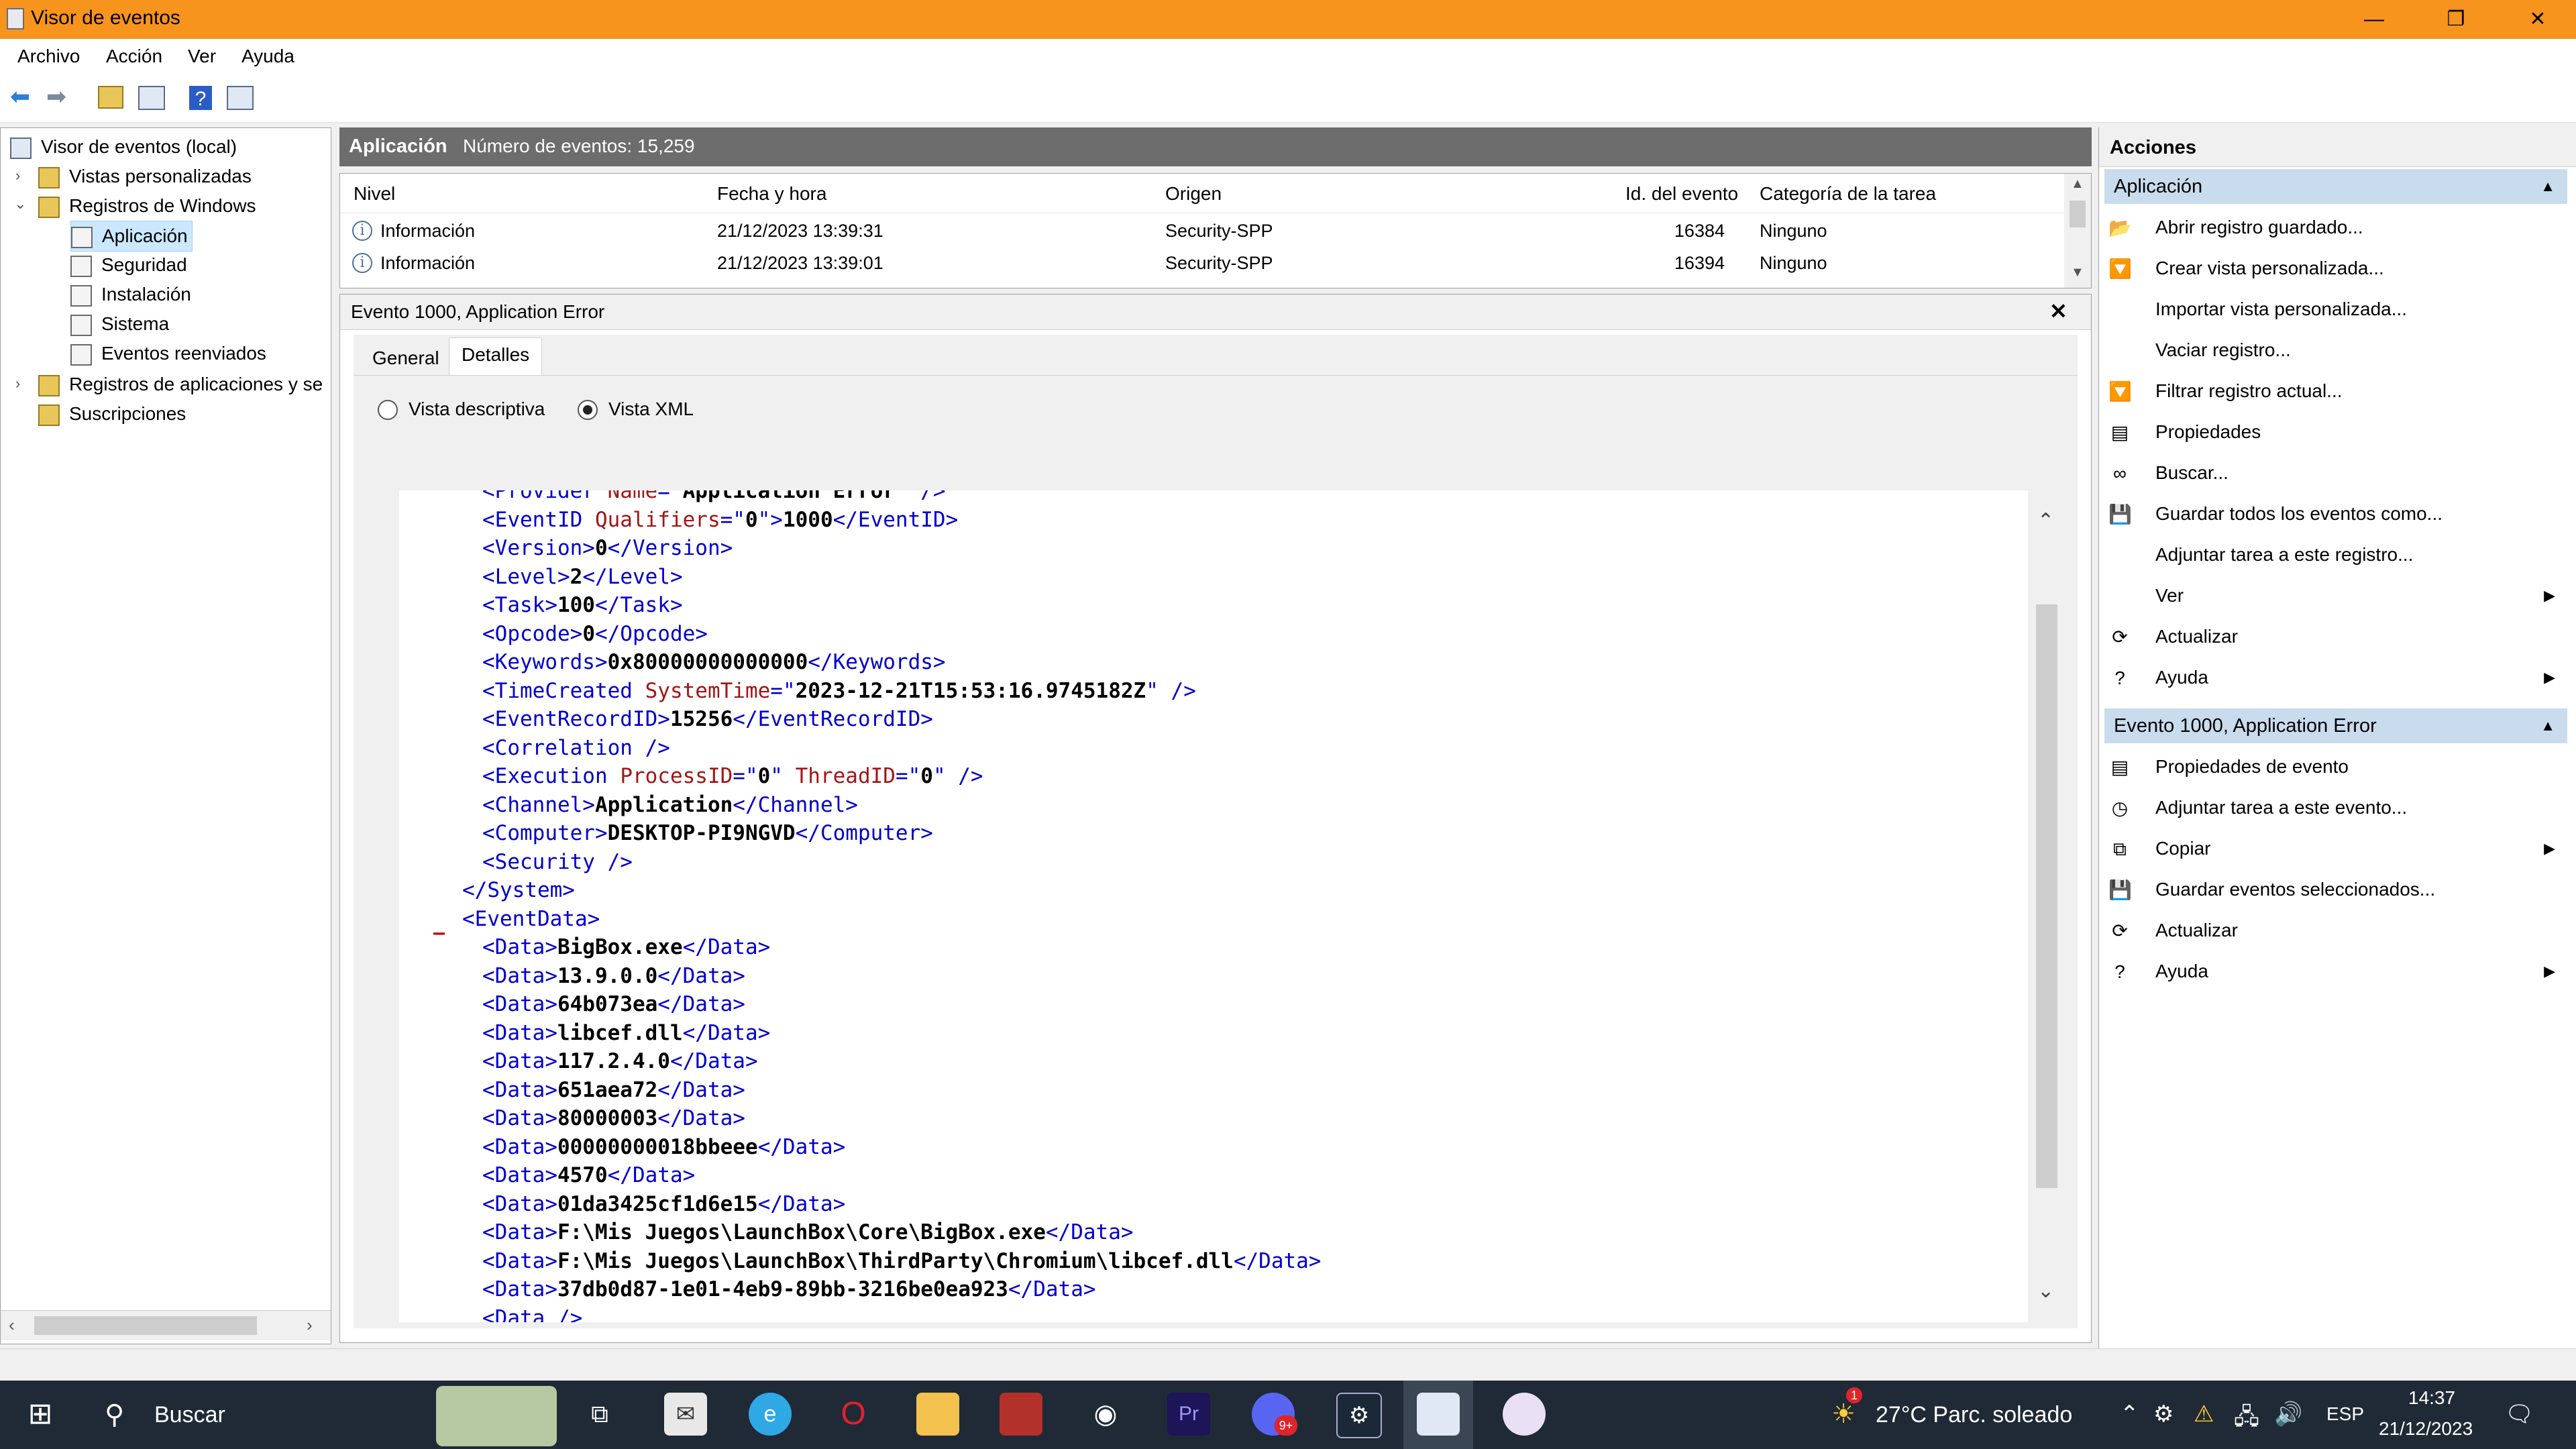 This screenshot has width=2576, height=1449. I want to click on file-explorer-icon, so click(937, 1414).